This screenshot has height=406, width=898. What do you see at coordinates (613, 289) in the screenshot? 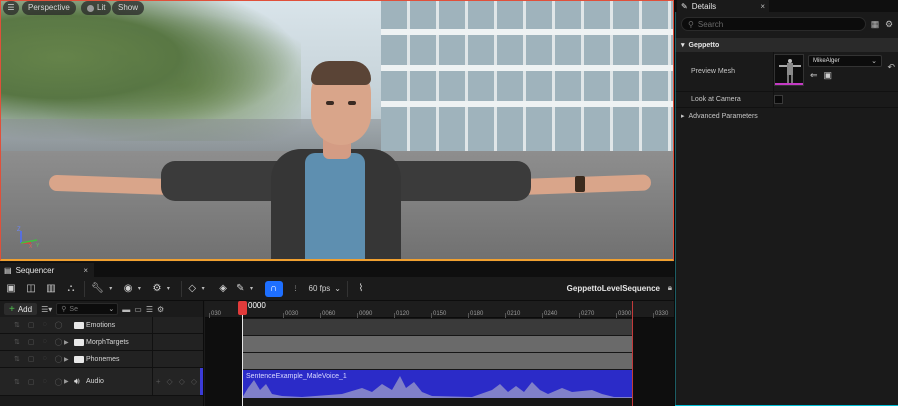
I see `sequence-name: GeppettoLevelSequence` at bounding box center [613, 289].